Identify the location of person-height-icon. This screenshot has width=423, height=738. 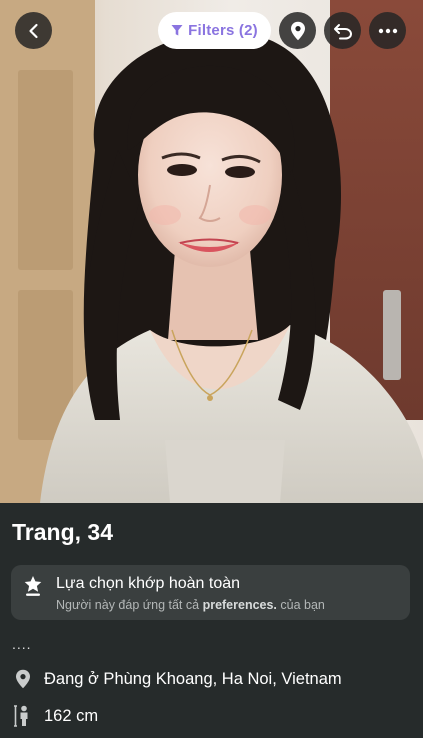
(21, 716).